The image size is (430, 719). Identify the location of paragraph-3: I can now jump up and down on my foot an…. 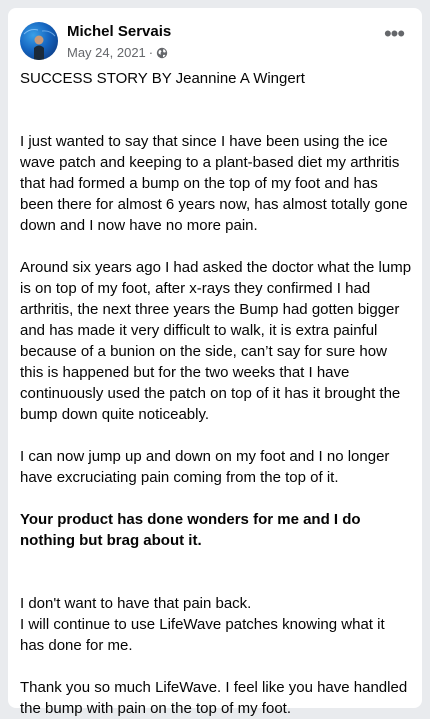
(205, 467).